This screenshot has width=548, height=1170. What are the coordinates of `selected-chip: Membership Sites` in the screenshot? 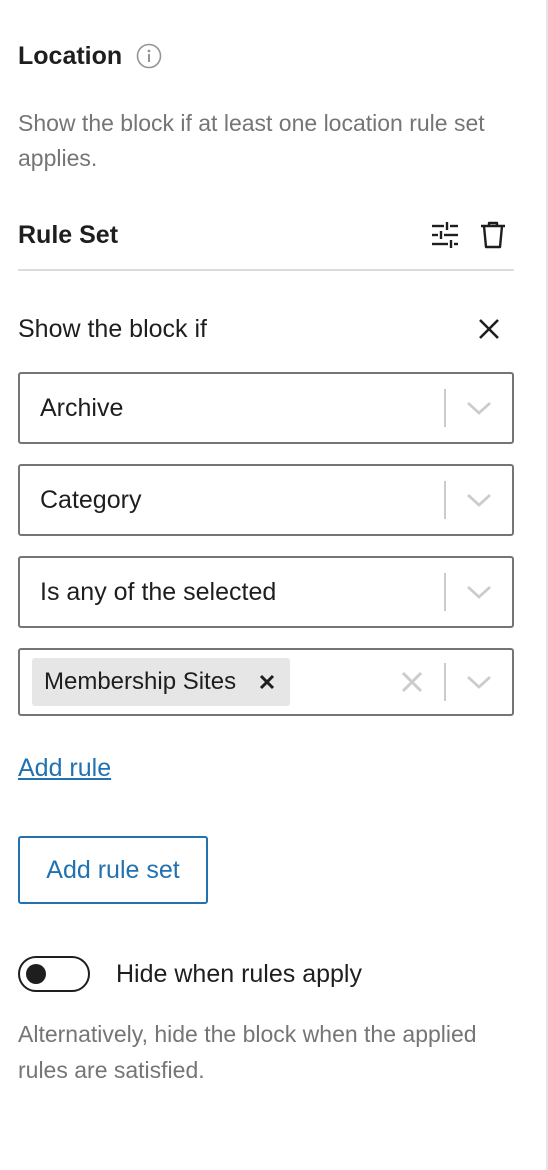 It's located at (161, 682).